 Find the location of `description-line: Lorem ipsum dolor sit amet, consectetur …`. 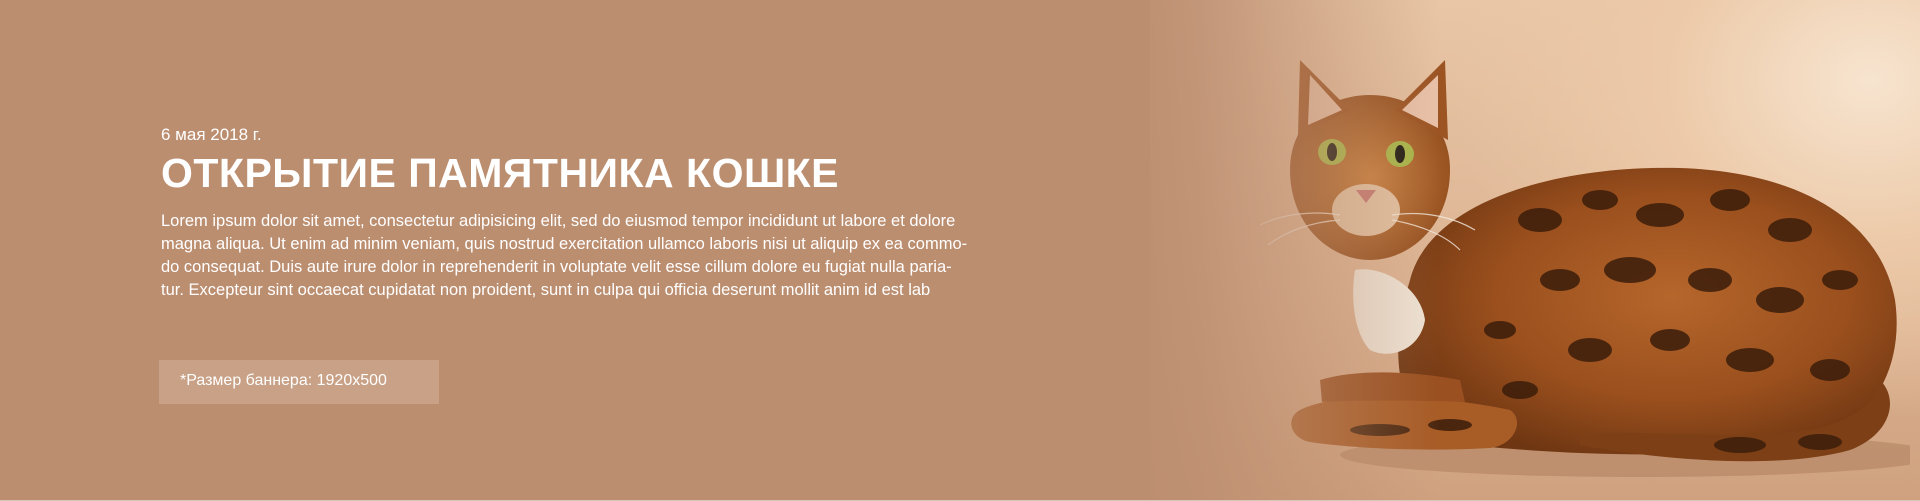

description-line: Lorem ipsum dolor sit amet, consectetur … is located at coordinates (558, 221).